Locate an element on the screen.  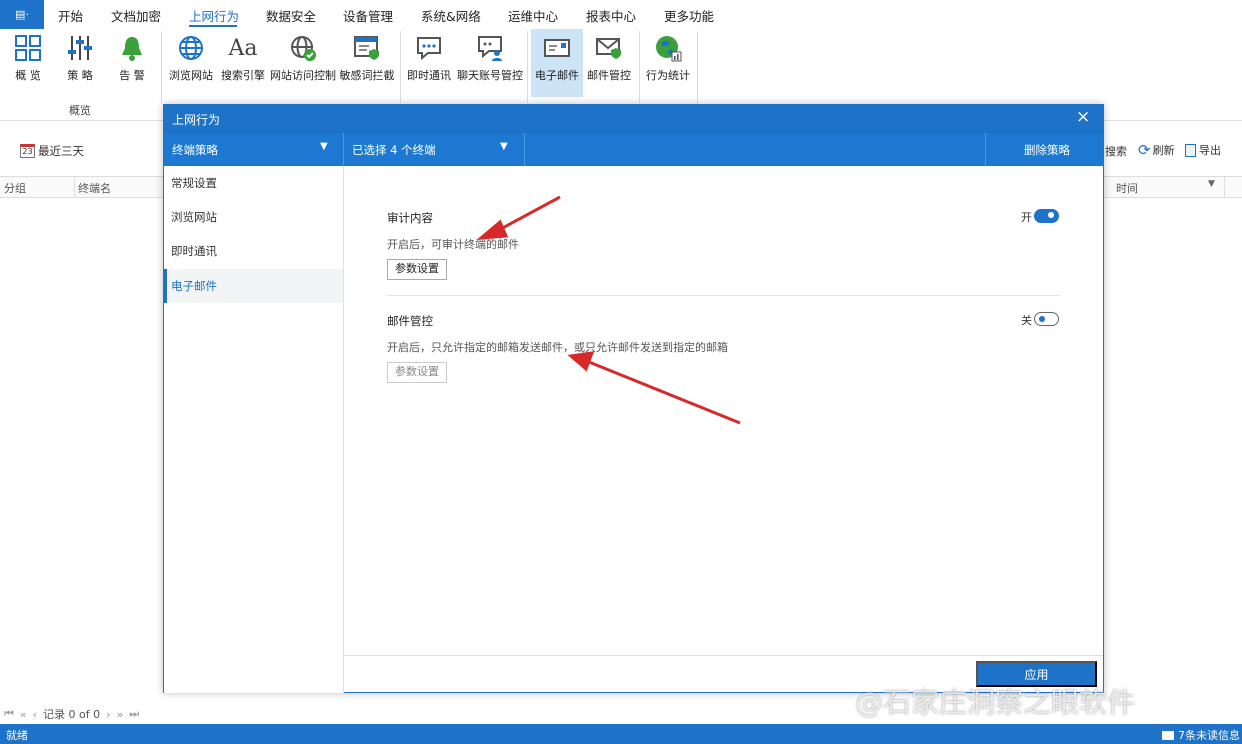
menu-doc-encrypt: 文档加密 is located at coordinates (136, 15).